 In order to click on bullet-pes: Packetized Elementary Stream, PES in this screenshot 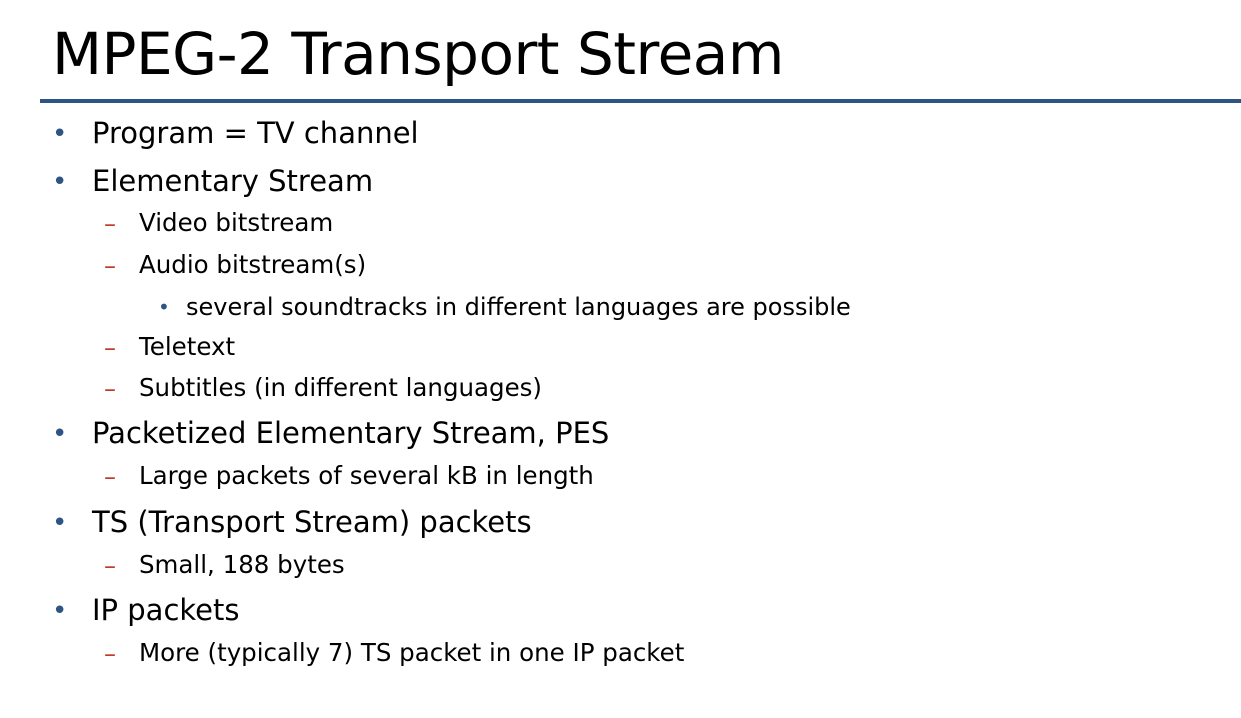, I will do `click(351, 433)`.